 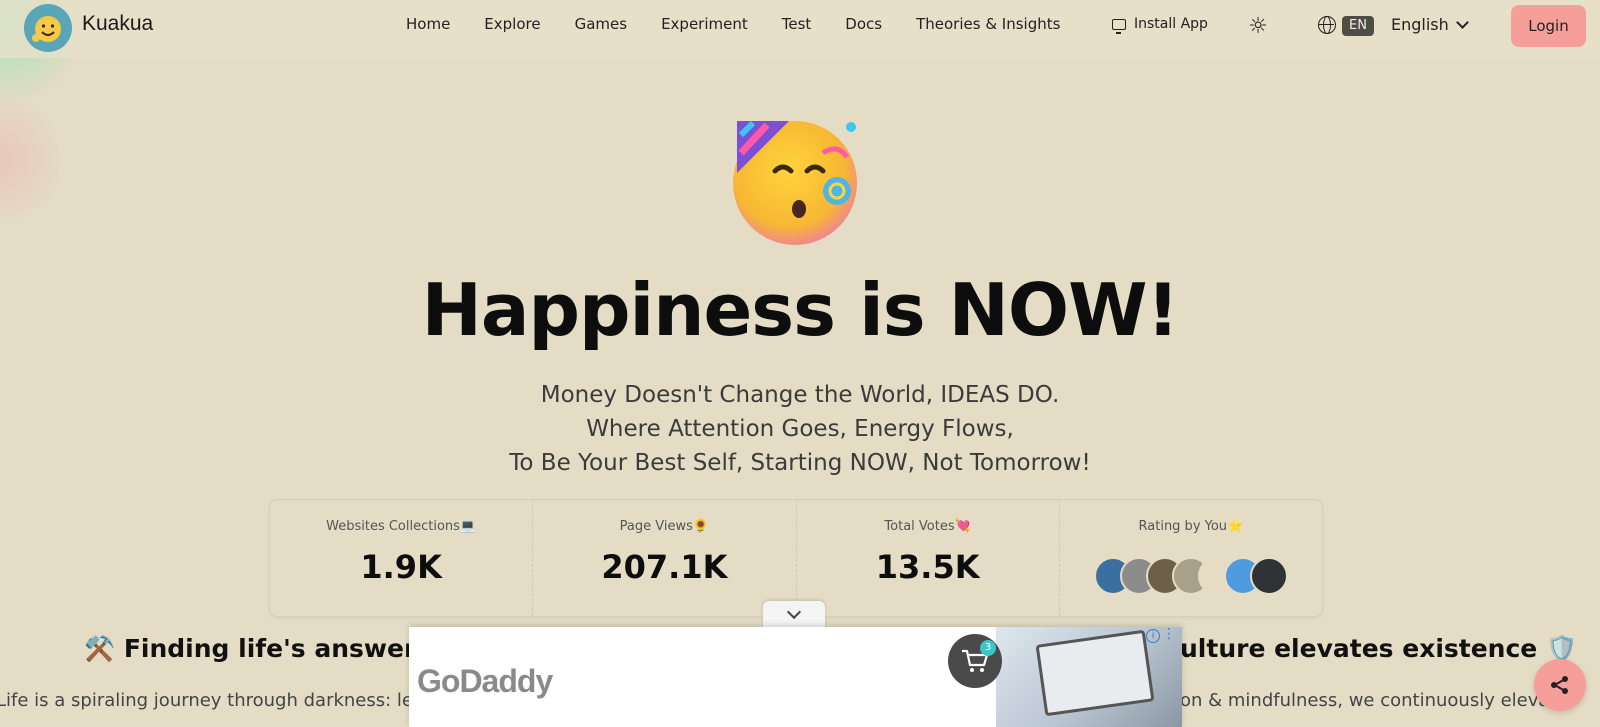 I want to click on stat-websites: Websites Collections💻 1.9K, so click(x=402, y=558).